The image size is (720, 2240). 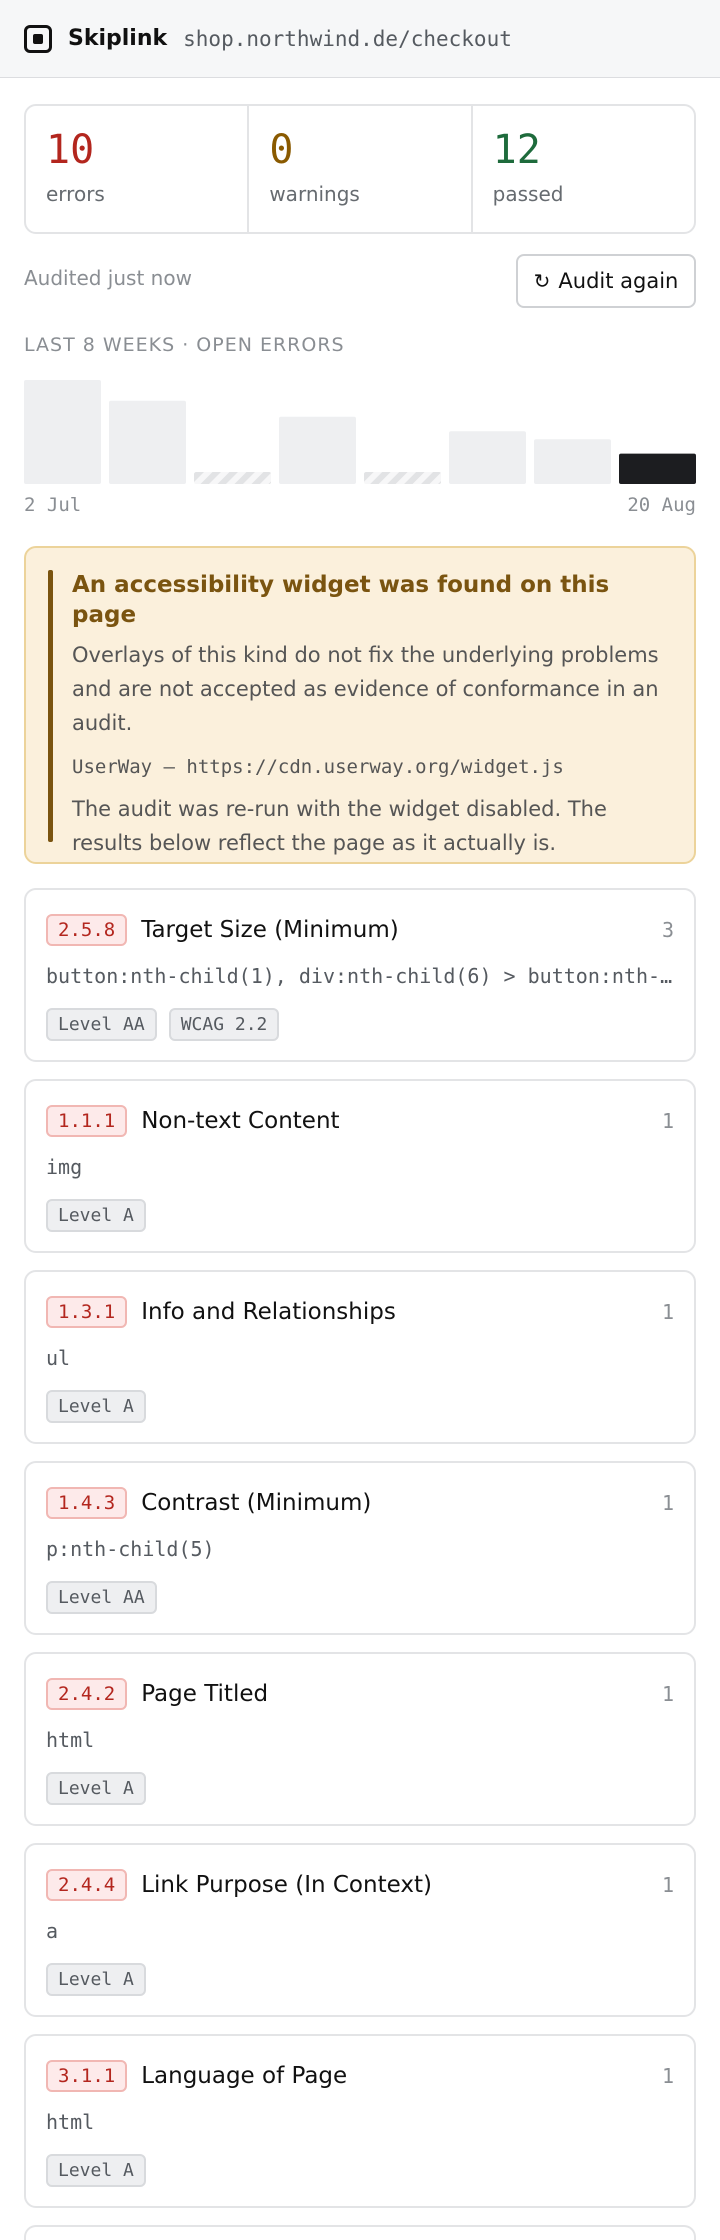 What do you see at coordinates (618, 281) in the screenshot?
I see `audit-again-label: Audit again` at bounding box center [618, 281].